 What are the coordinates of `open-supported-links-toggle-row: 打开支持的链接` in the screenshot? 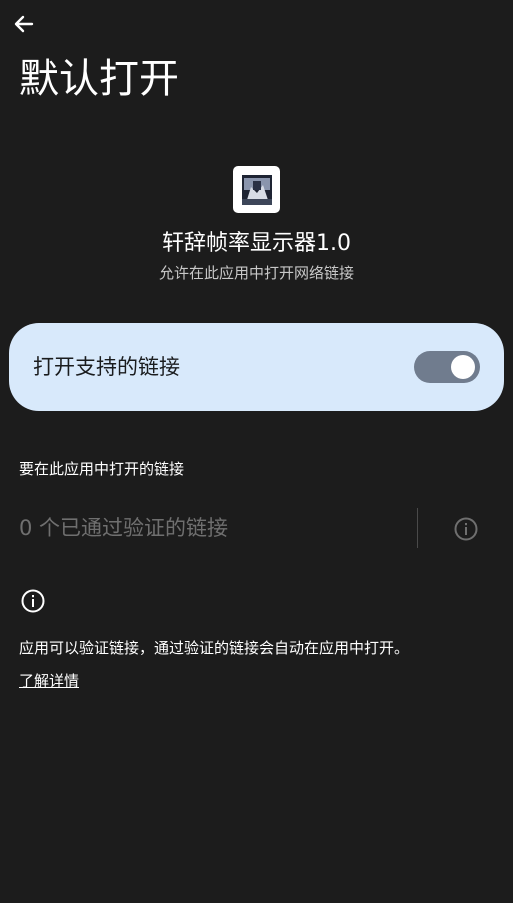 It's located at (256, 367).